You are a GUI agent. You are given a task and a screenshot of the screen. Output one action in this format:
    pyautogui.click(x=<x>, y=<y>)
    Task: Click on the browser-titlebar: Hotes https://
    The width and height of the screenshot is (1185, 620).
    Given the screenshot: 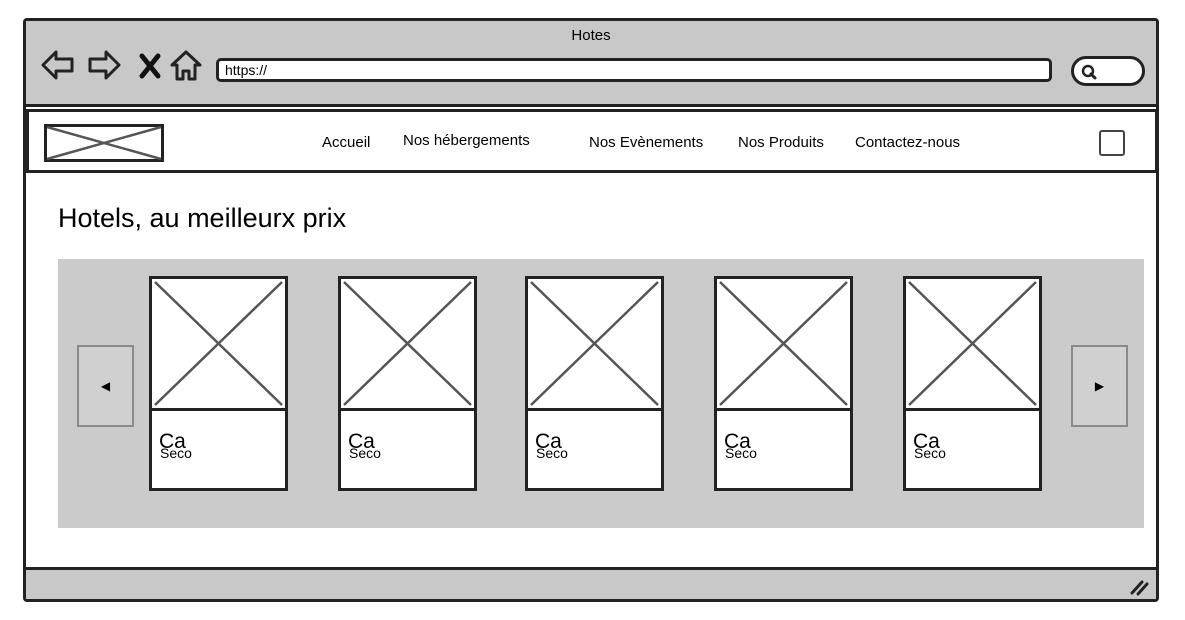 What is the action you would take?
    pyautogui.click(x=591, y=64)
    